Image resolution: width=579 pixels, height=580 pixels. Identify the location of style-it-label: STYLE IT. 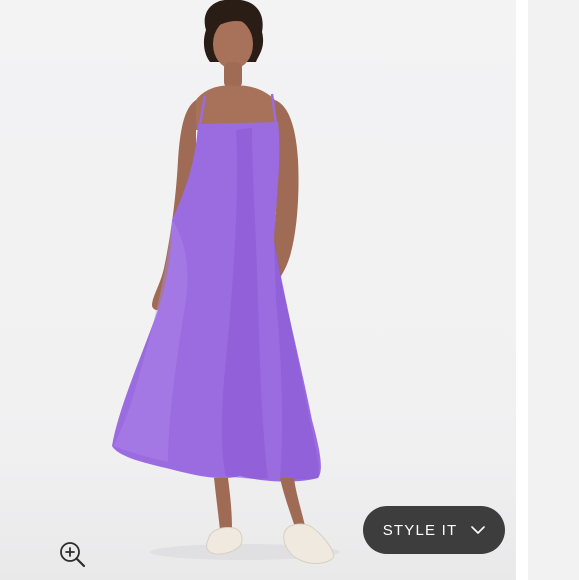
(420, 530).